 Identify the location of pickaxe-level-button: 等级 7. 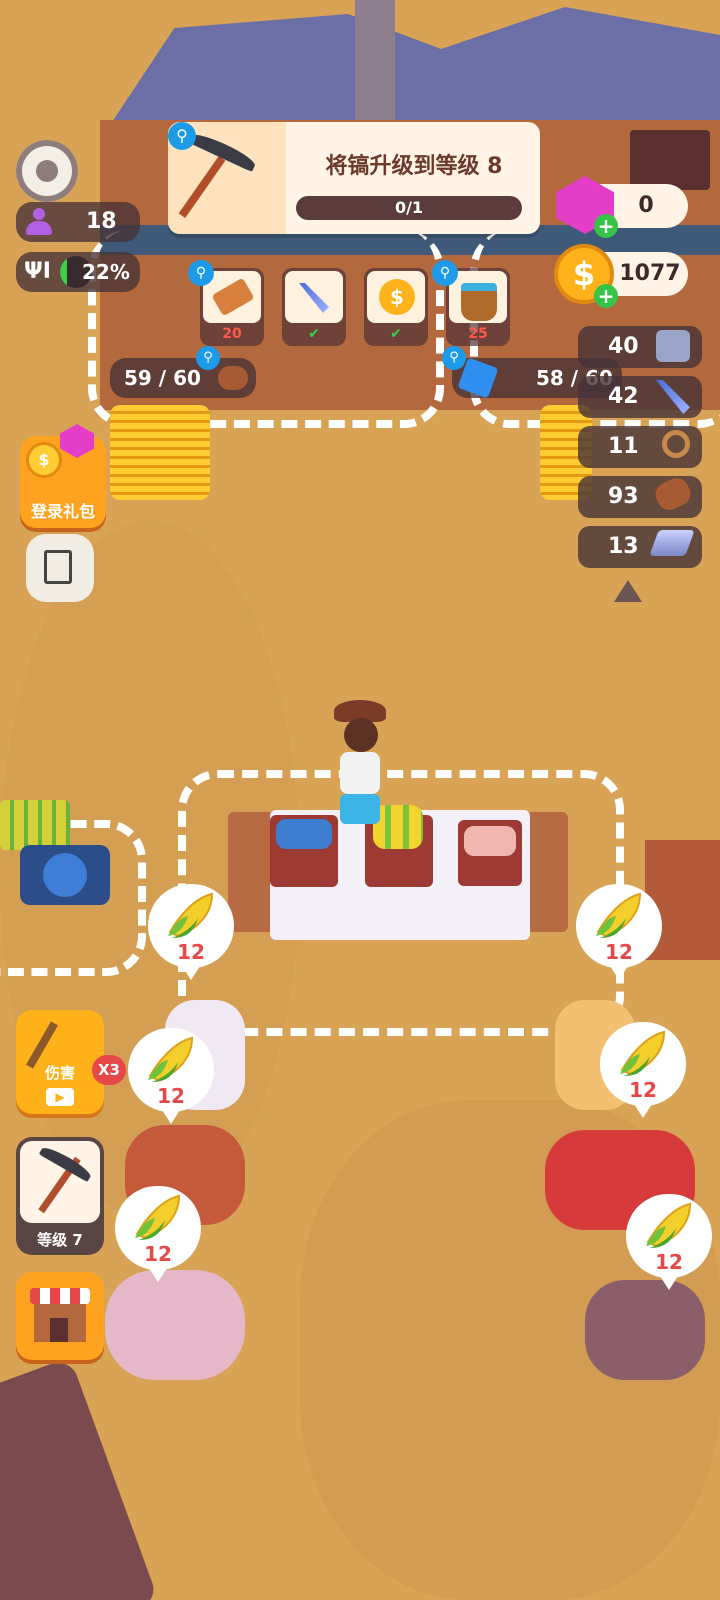
(60, 1196).